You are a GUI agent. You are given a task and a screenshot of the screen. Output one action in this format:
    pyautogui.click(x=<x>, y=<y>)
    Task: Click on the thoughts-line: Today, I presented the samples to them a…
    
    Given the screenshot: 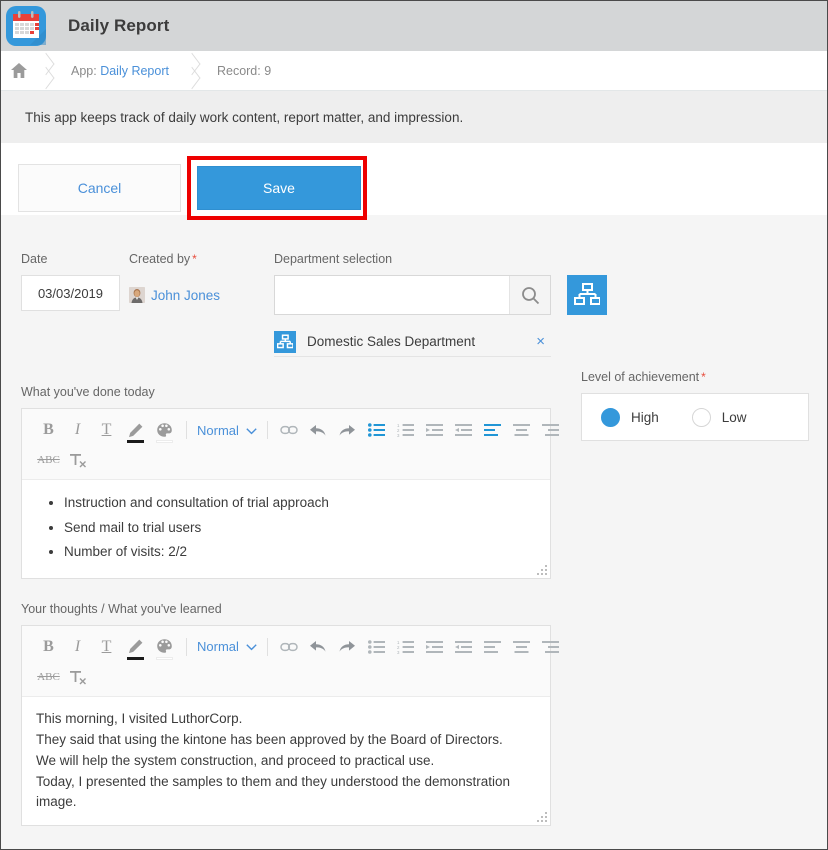 What is the action you would take?
    pyautogui.click(x=273, y=781)
    